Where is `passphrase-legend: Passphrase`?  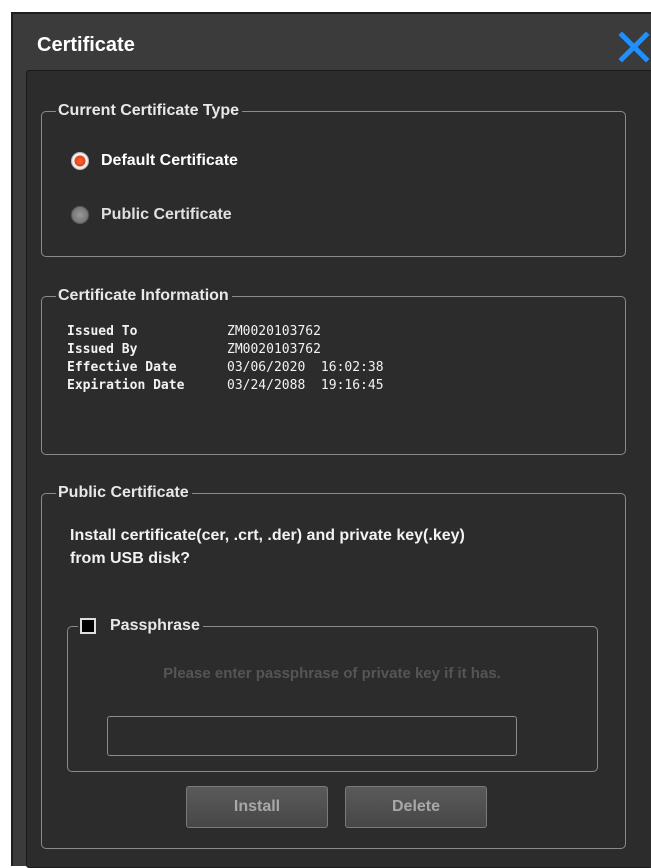
passphrase-legend: Passphrase is located at coordinates (140, 626).